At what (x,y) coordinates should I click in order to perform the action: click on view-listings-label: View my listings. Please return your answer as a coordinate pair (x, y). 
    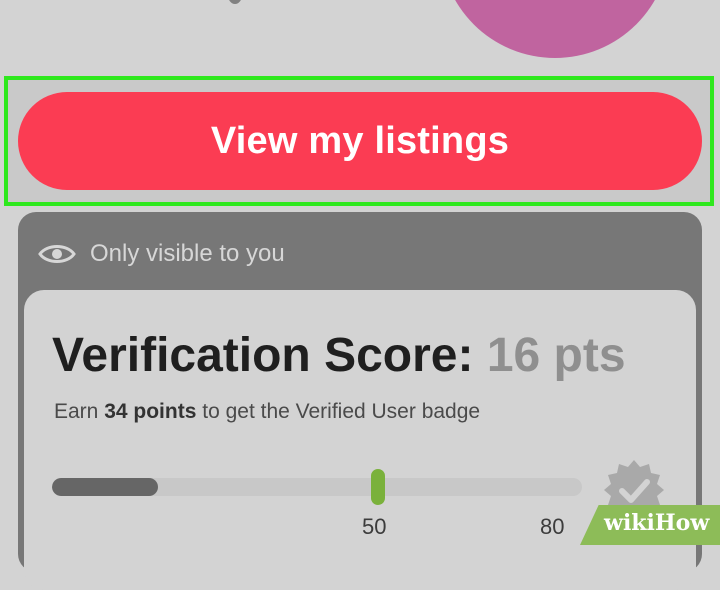
    Looking at the image, I should click on (360, 140).